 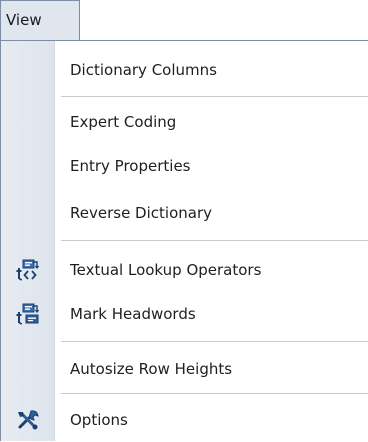 I want to click on menu-item-label: Expert Coding, so click(x=123, y=122).